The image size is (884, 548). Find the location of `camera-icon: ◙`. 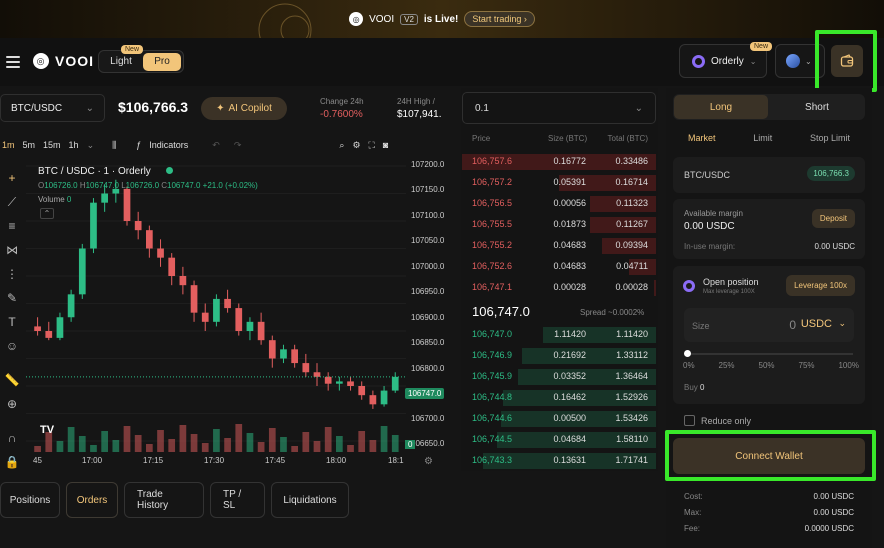

camera-icon: ◙ is located at coordinates (385, 145).